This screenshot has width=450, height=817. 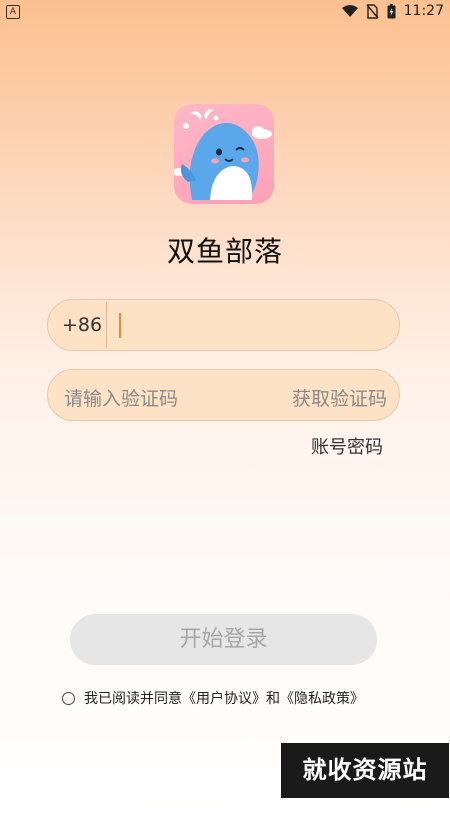 I want to click on whale-mascot-icon, so click(x=223, y=154).